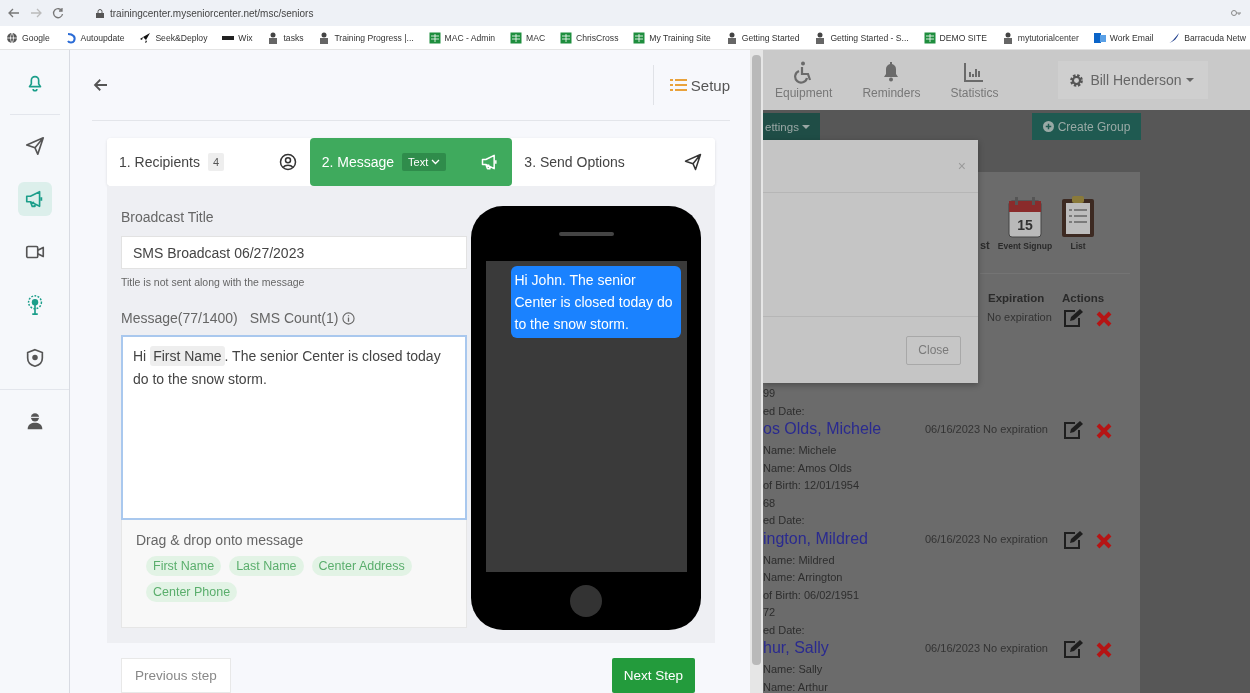 The height and width of the screenshot is (693, 1250). I want to click on record-detail: Name: Arthur, so click(796, 686).